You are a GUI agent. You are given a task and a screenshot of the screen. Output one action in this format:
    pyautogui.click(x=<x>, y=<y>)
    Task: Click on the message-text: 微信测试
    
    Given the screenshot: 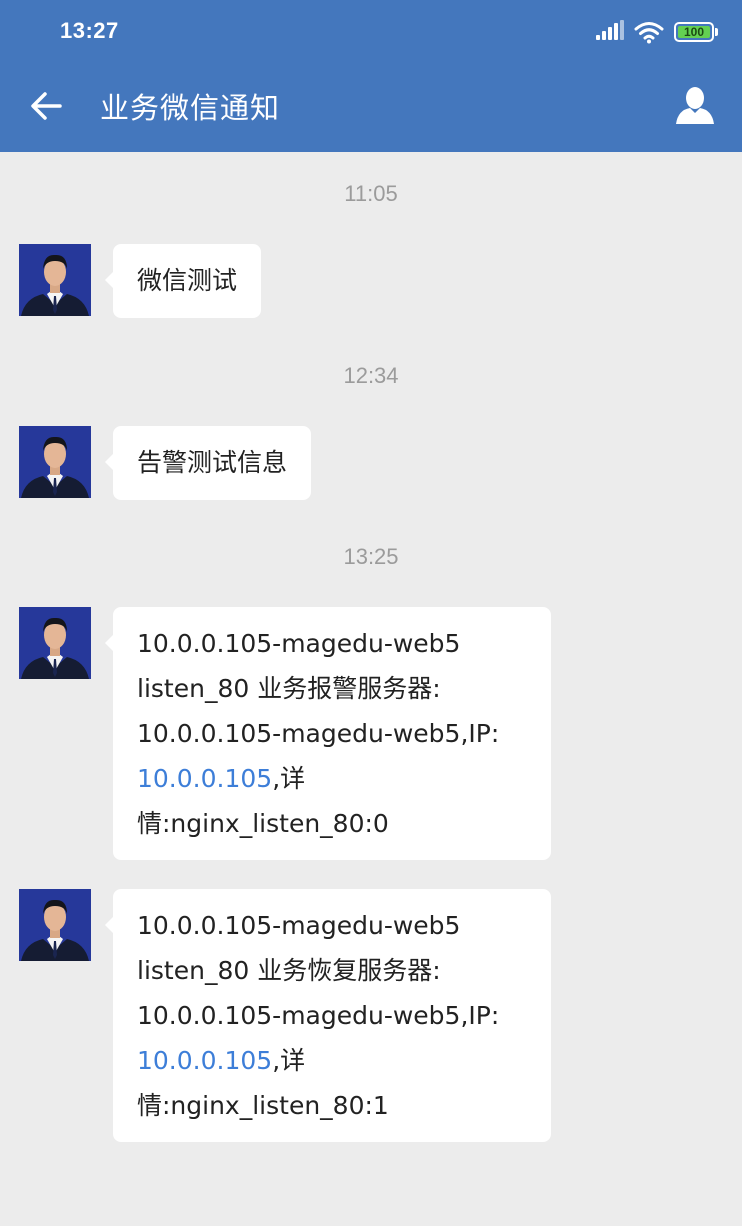 What is the action you would take?
    pyautogui.click(x=187, y=280)
    